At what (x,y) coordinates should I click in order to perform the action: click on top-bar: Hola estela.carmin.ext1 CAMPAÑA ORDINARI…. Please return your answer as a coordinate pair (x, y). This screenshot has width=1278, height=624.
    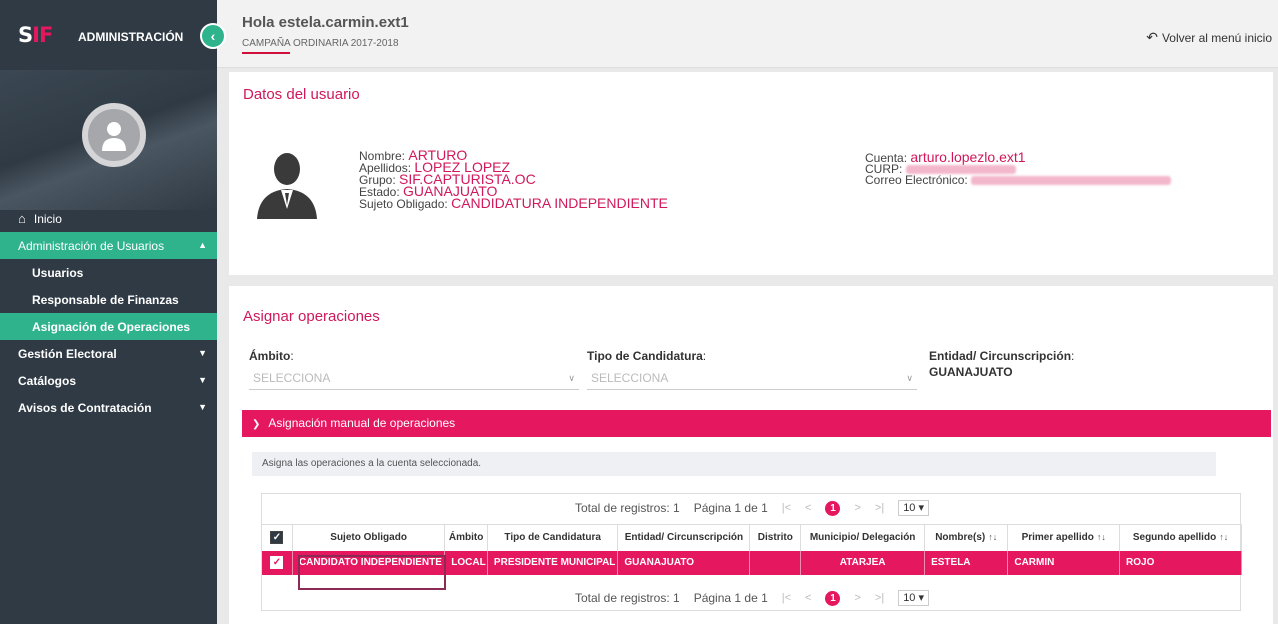
    Looking at the image, I should click on (747, 34).